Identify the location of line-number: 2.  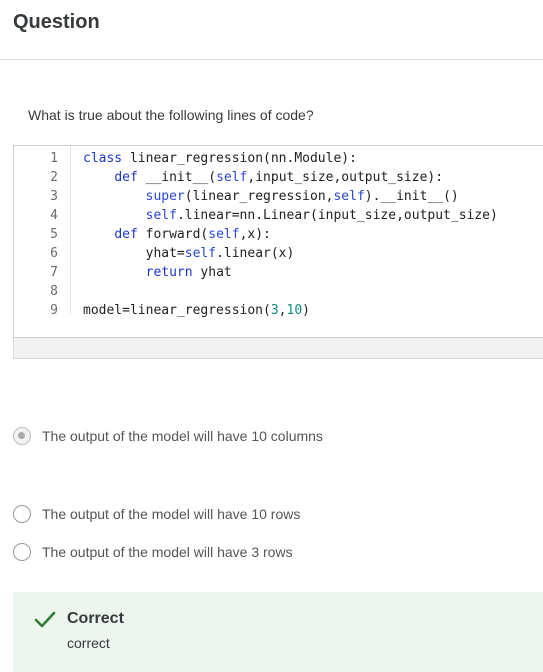
(54, 177).